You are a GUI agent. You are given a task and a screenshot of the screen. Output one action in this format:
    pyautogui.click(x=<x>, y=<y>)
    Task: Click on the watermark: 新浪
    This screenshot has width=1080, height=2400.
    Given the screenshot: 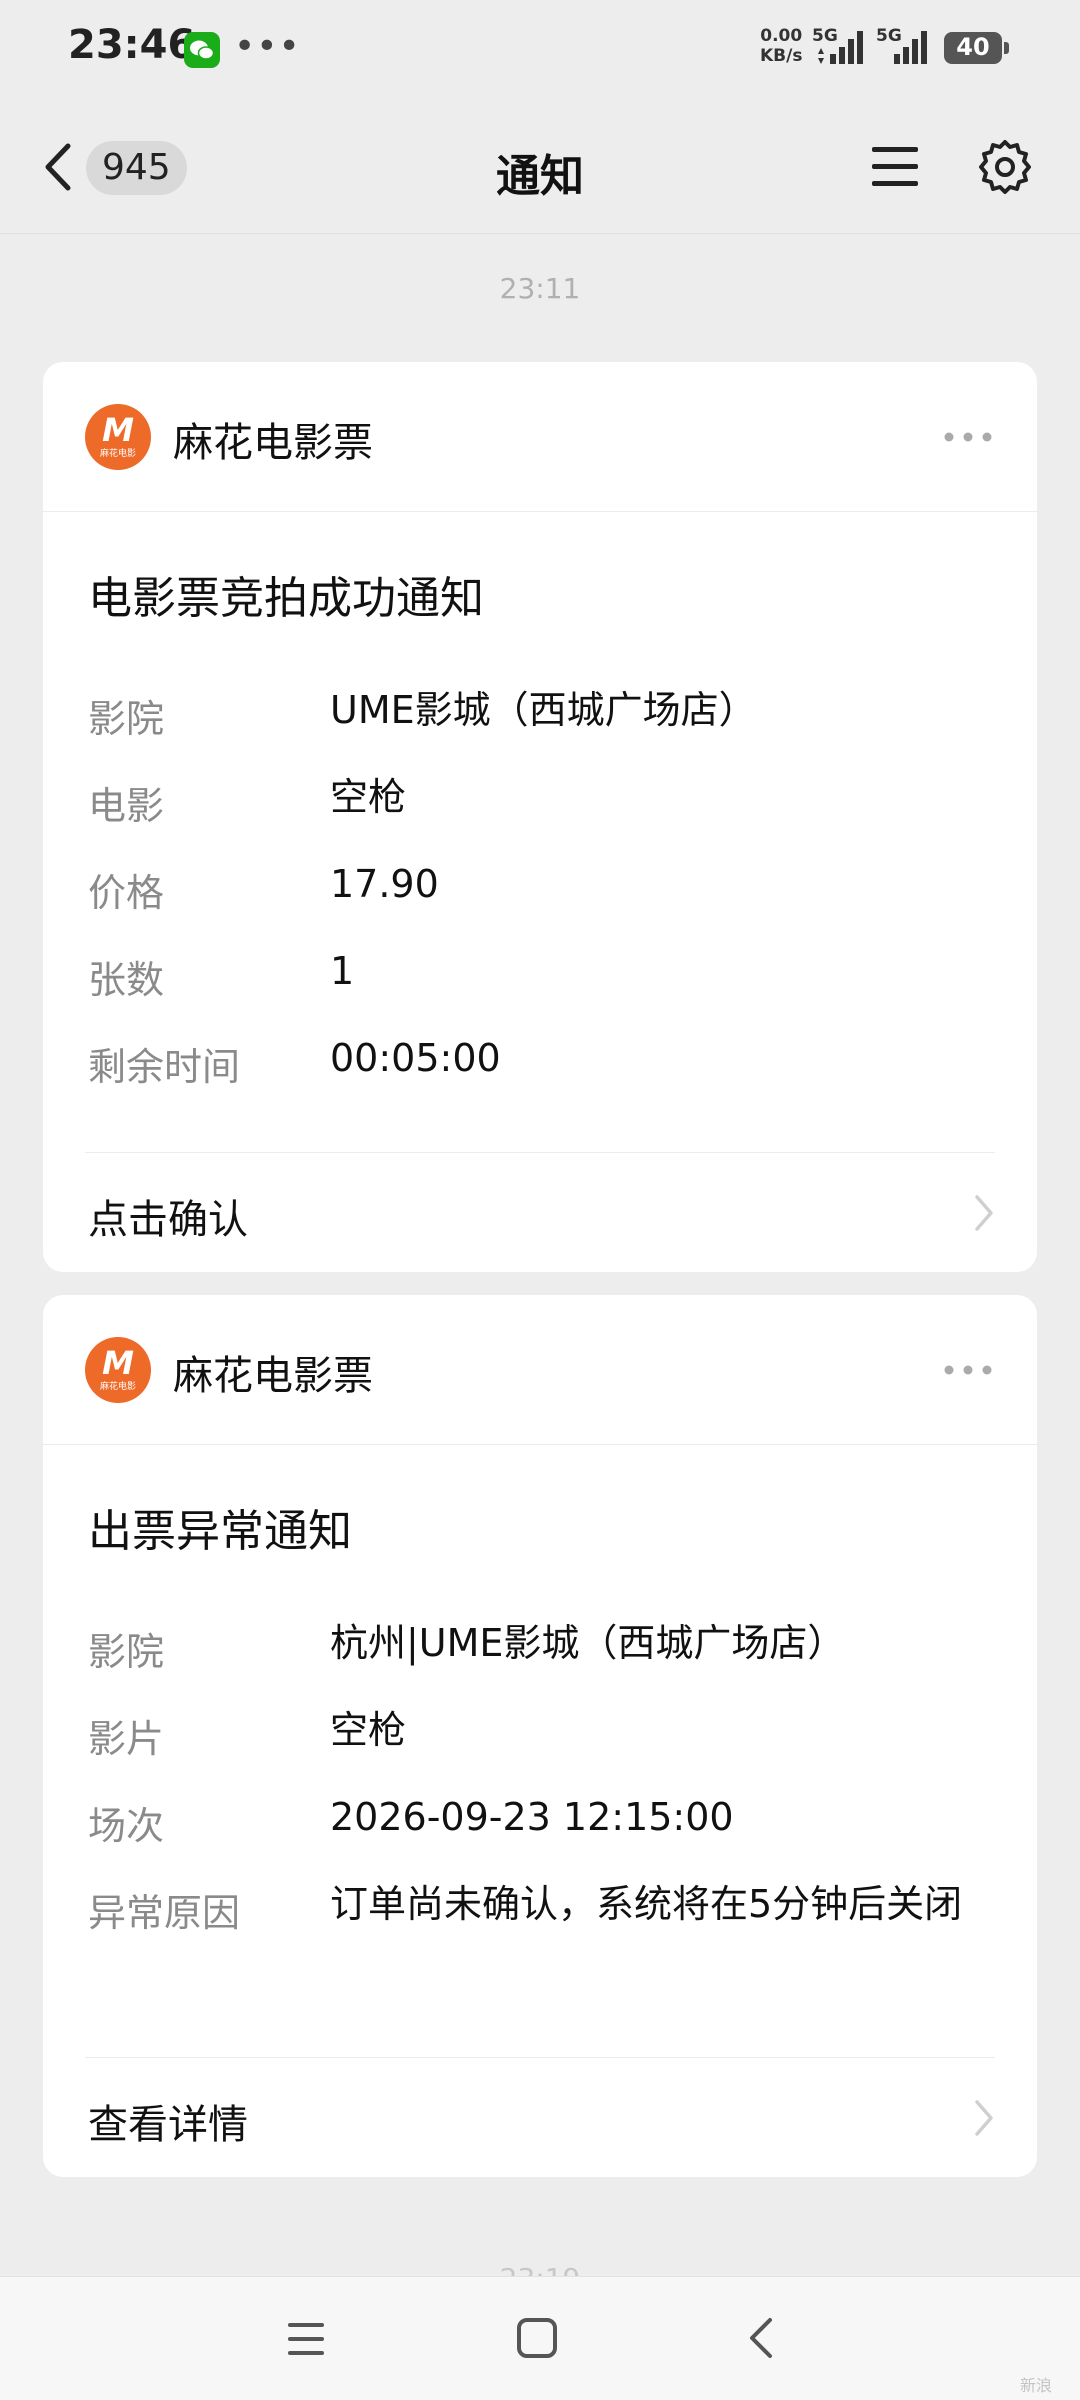 What is the action you would take?
    pyautogui.click(x=1035, y=2385)
    